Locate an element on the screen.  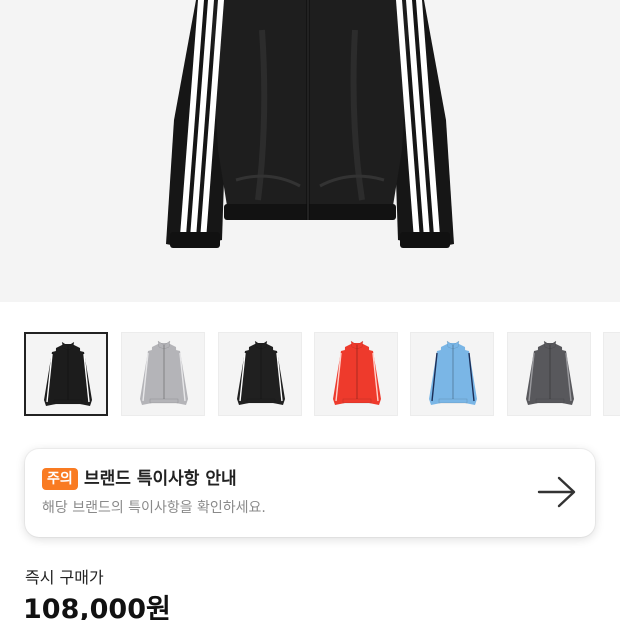
thumbnail-dark-gray is located at coordinates (549, 374).